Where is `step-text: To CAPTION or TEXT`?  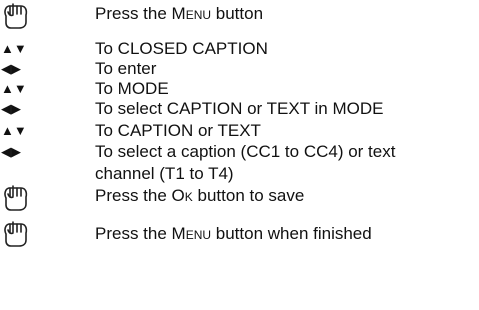
step-text: To CAPTION or TEXT is located at coordinates (178, 130).